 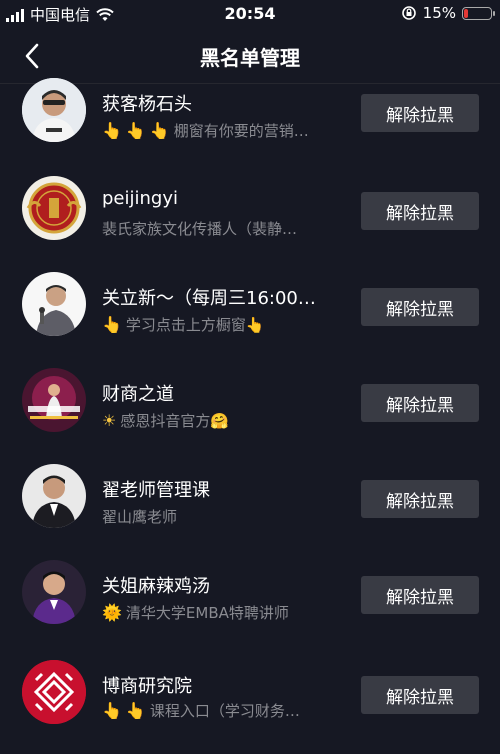 I want to click on list-item: 财商之道 ☀ 感恩抖音官方🤗 解除拉黑, so click(x=250, y=417).